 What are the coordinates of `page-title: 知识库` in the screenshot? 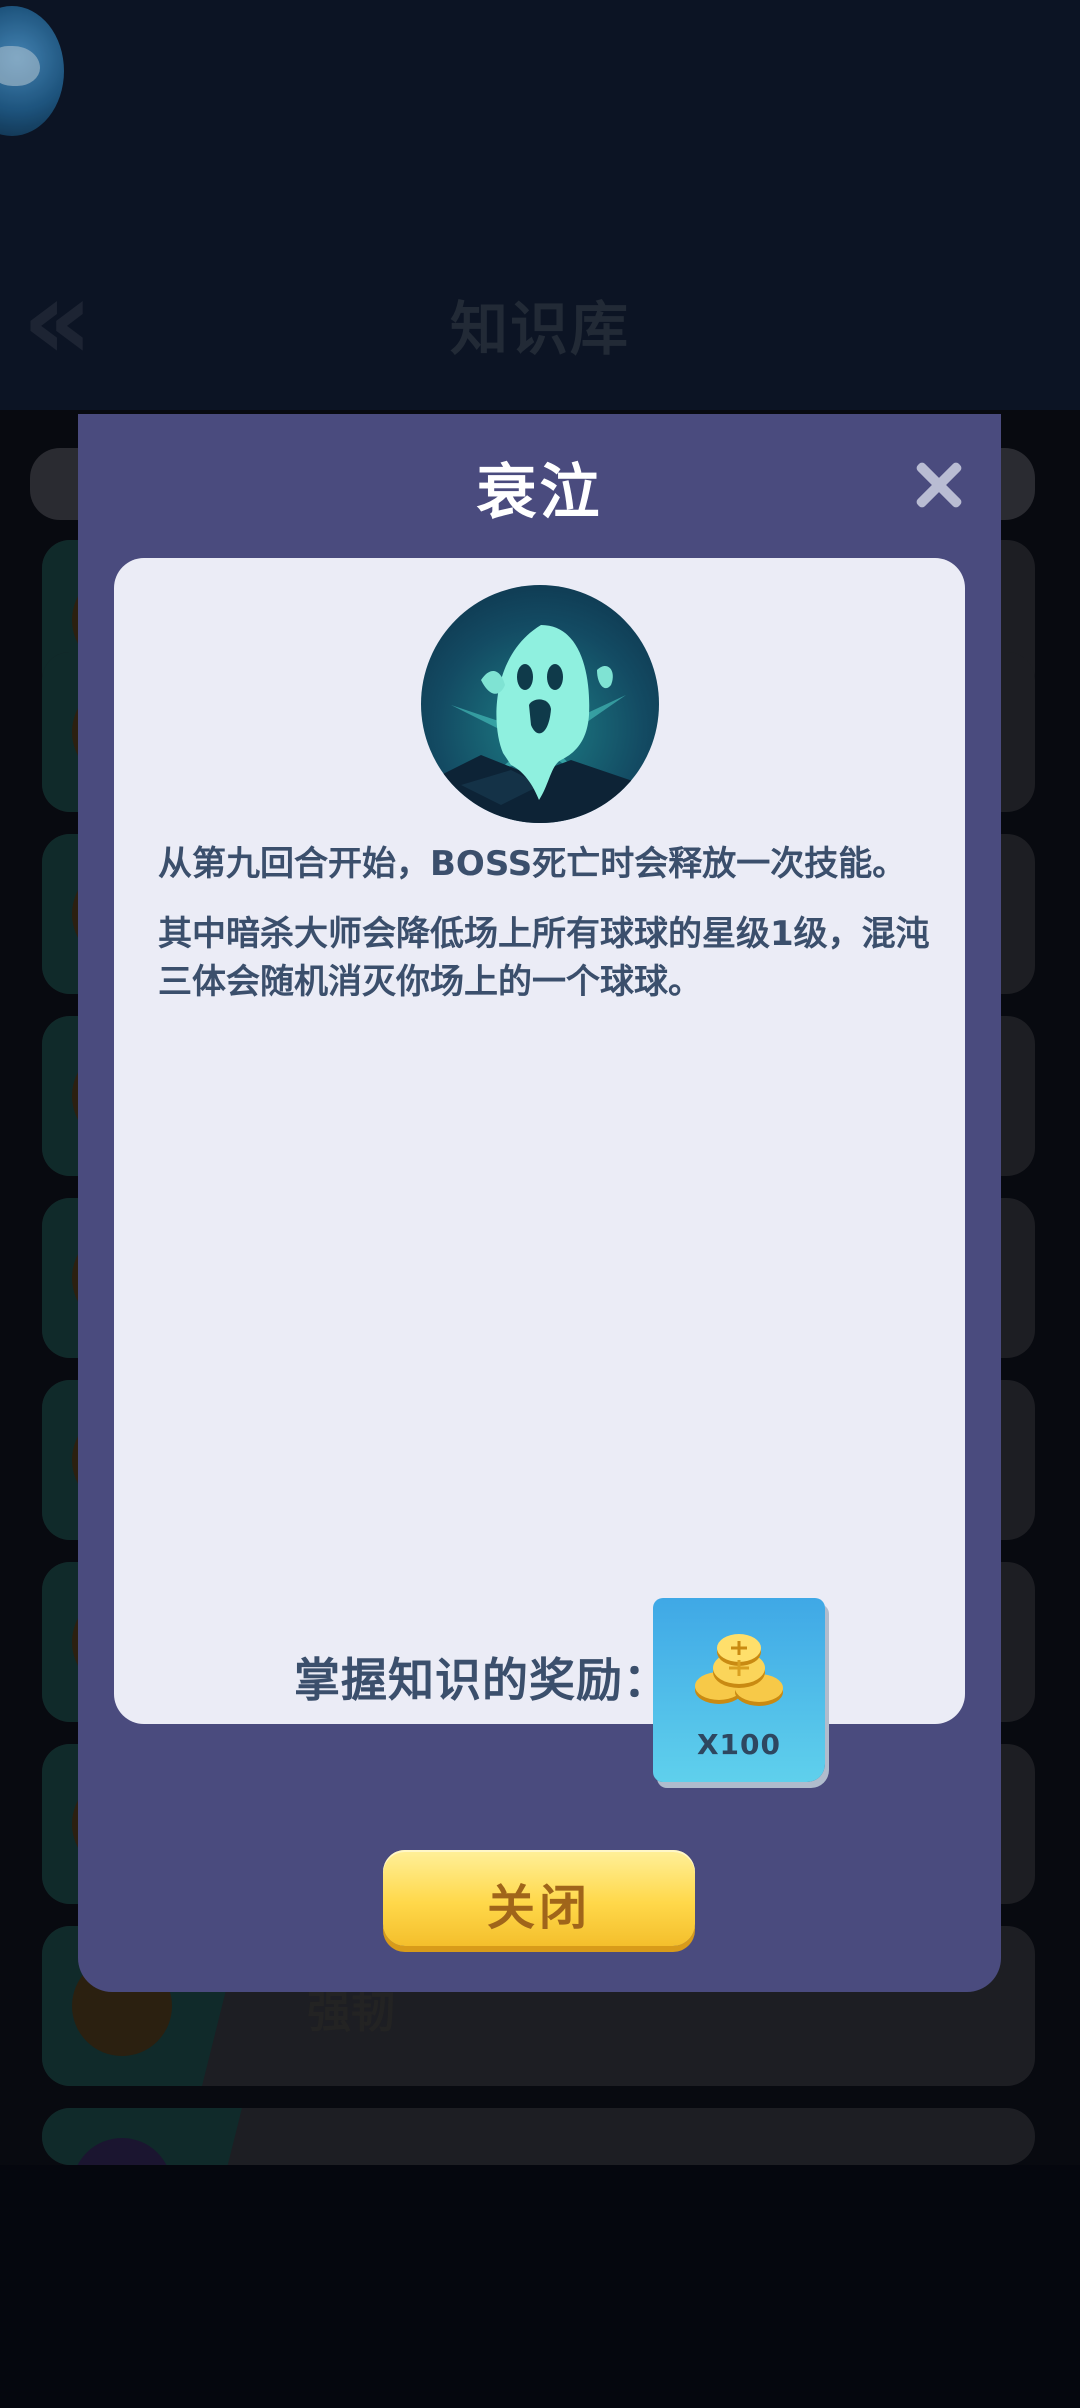 It's located at (539, 329).